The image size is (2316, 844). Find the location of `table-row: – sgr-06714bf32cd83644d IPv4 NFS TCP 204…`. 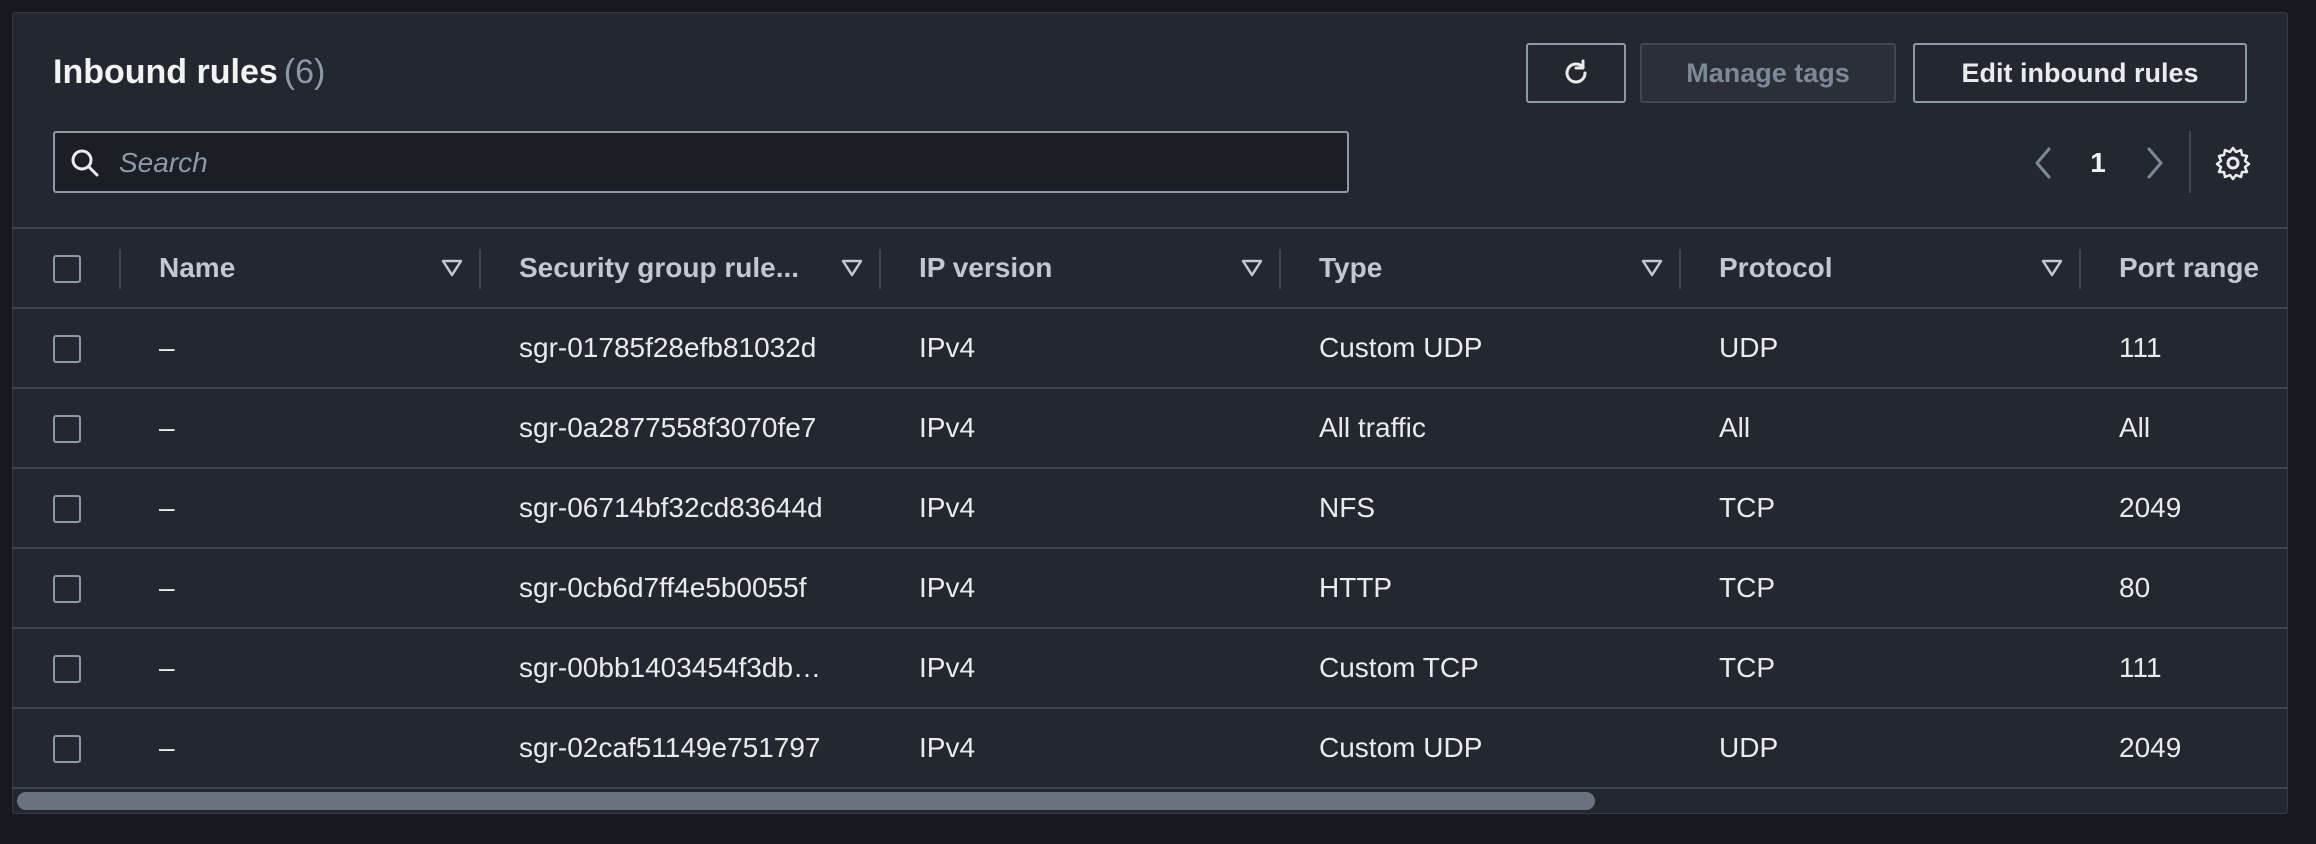

table-row: – sgr-06714bf32cd83644d IPv4 NFS TCP 204… is located at coordinates (1150, 509).